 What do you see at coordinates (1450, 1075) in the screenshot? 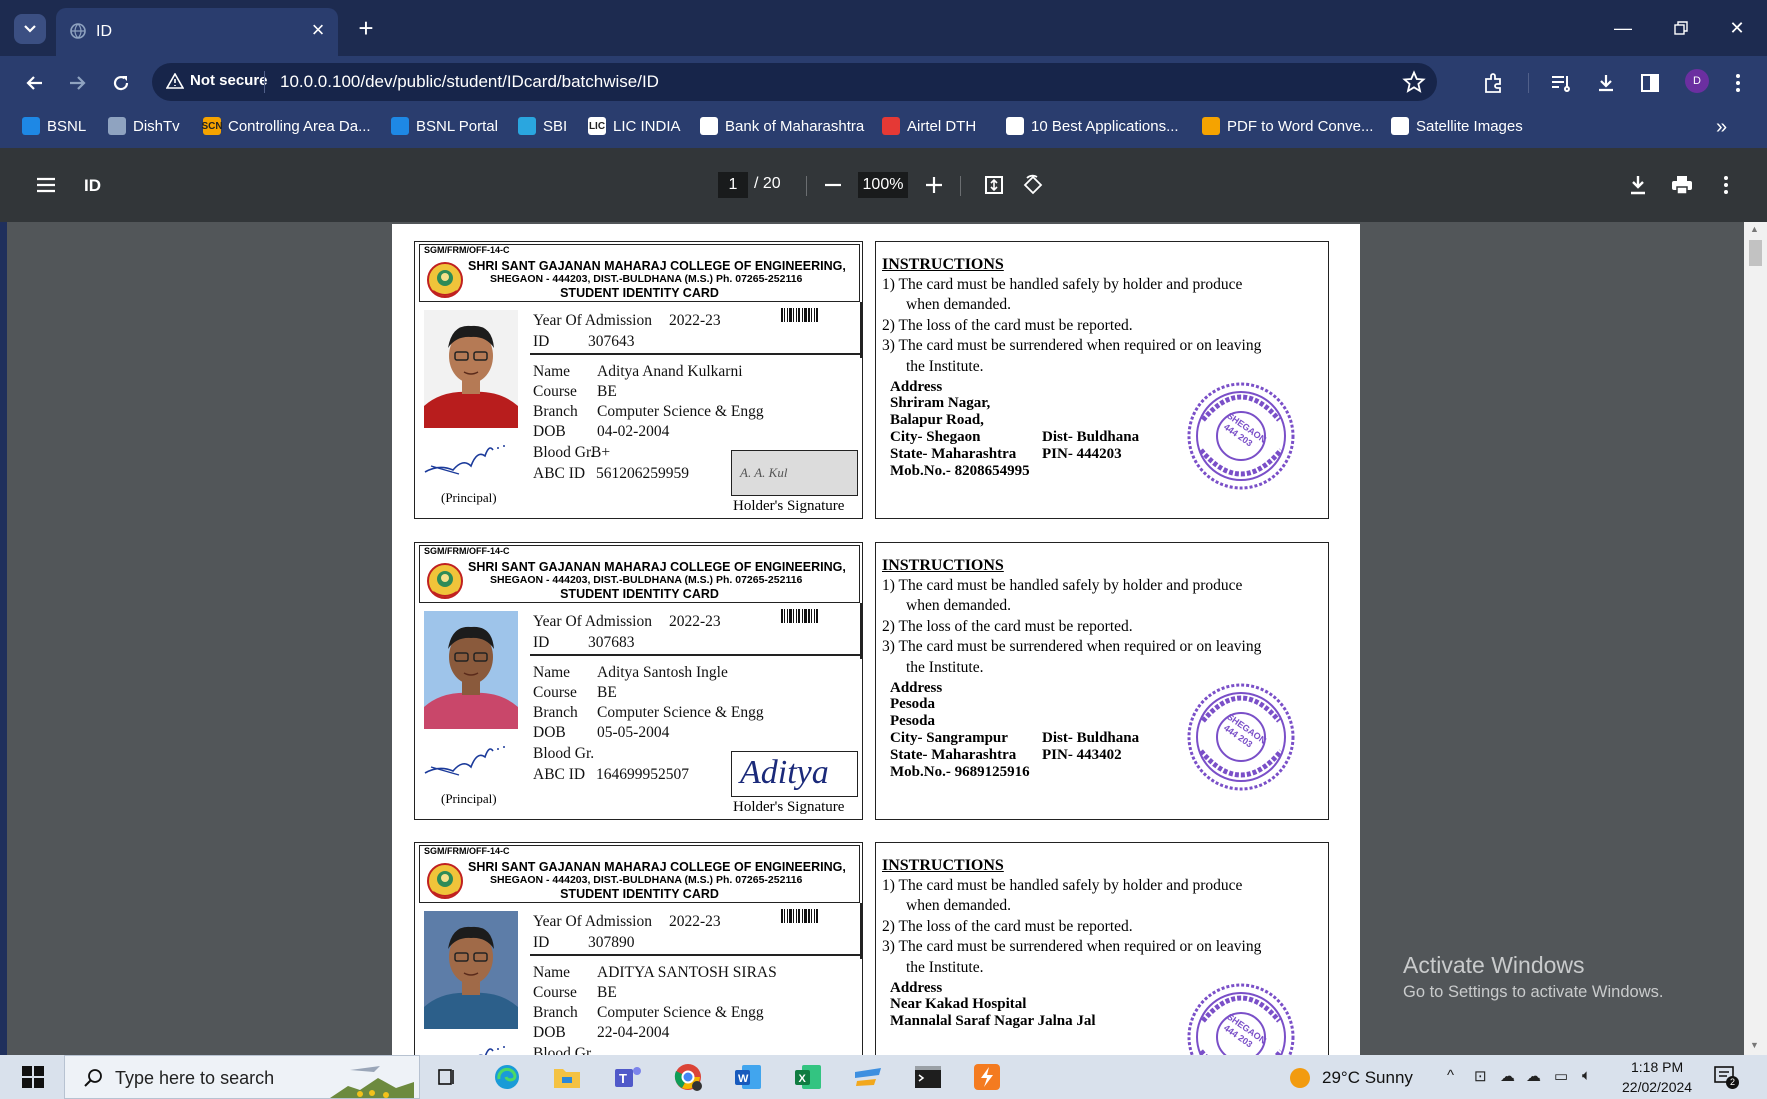
I see `show-hidden-icons-chevron-up-icon: ^` at bounding box center [1450, 1075].